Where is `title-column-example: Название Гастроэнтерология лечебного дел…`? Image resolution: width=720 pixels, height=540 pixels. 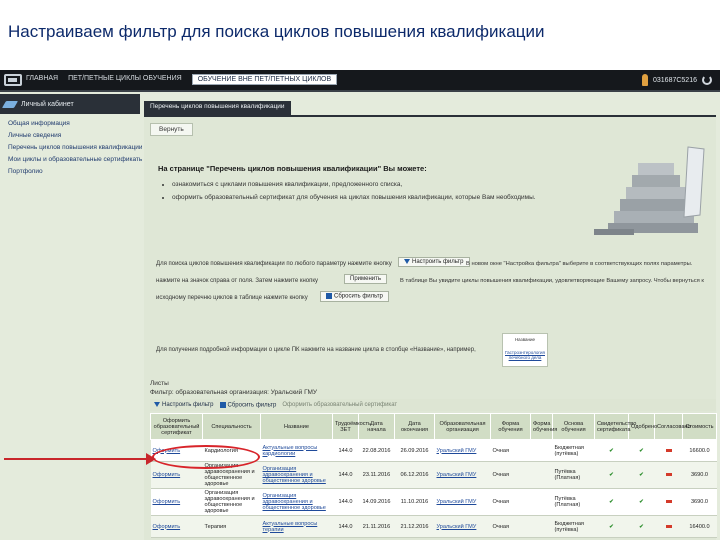 title-column-example: Название Гастроэнтерология лечебного дел… is located at coordinates (525, 350).